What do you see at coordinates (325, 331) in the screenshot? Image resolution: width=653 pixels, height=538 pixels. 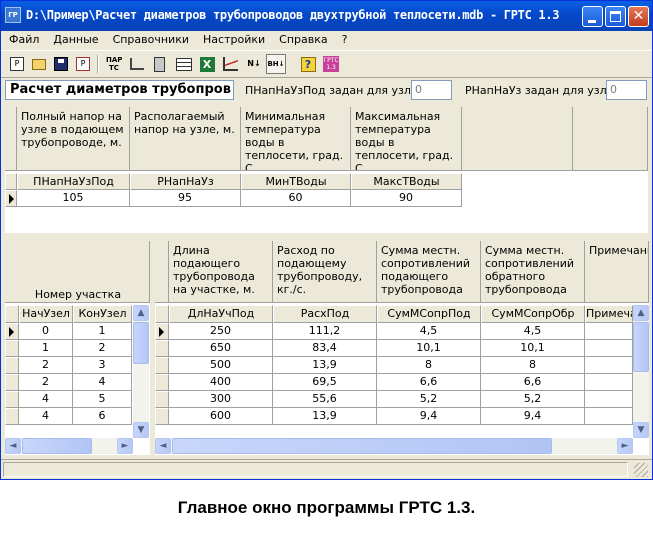 I see `table-cell: 111,2` at bounding box center [325, 331].